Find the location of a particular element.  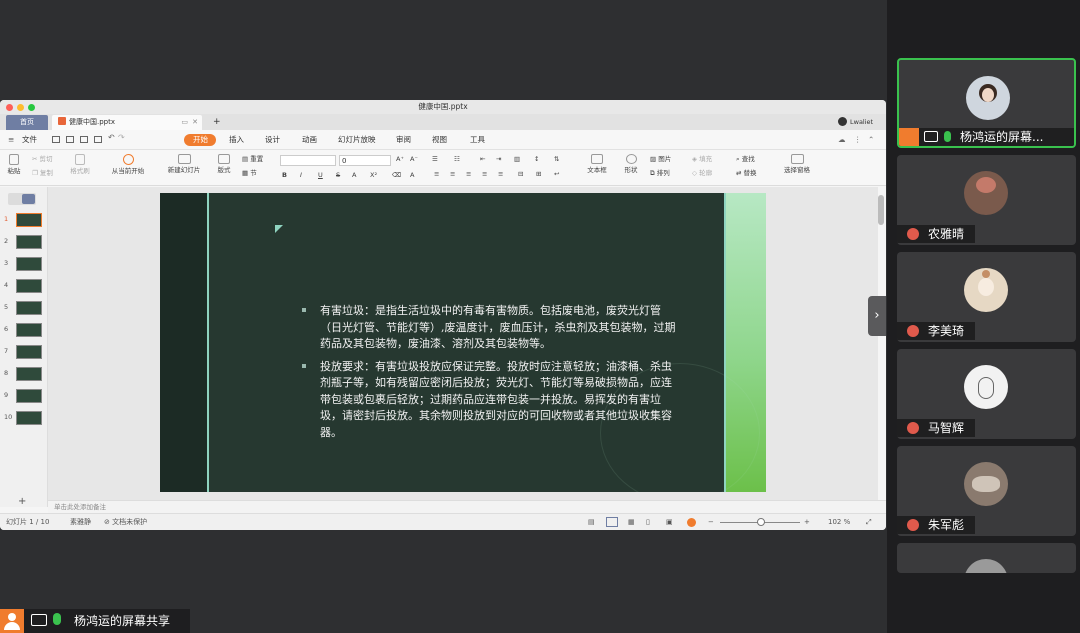

notes-toggle-icon: ▤ is located at coordinates (591, 522).